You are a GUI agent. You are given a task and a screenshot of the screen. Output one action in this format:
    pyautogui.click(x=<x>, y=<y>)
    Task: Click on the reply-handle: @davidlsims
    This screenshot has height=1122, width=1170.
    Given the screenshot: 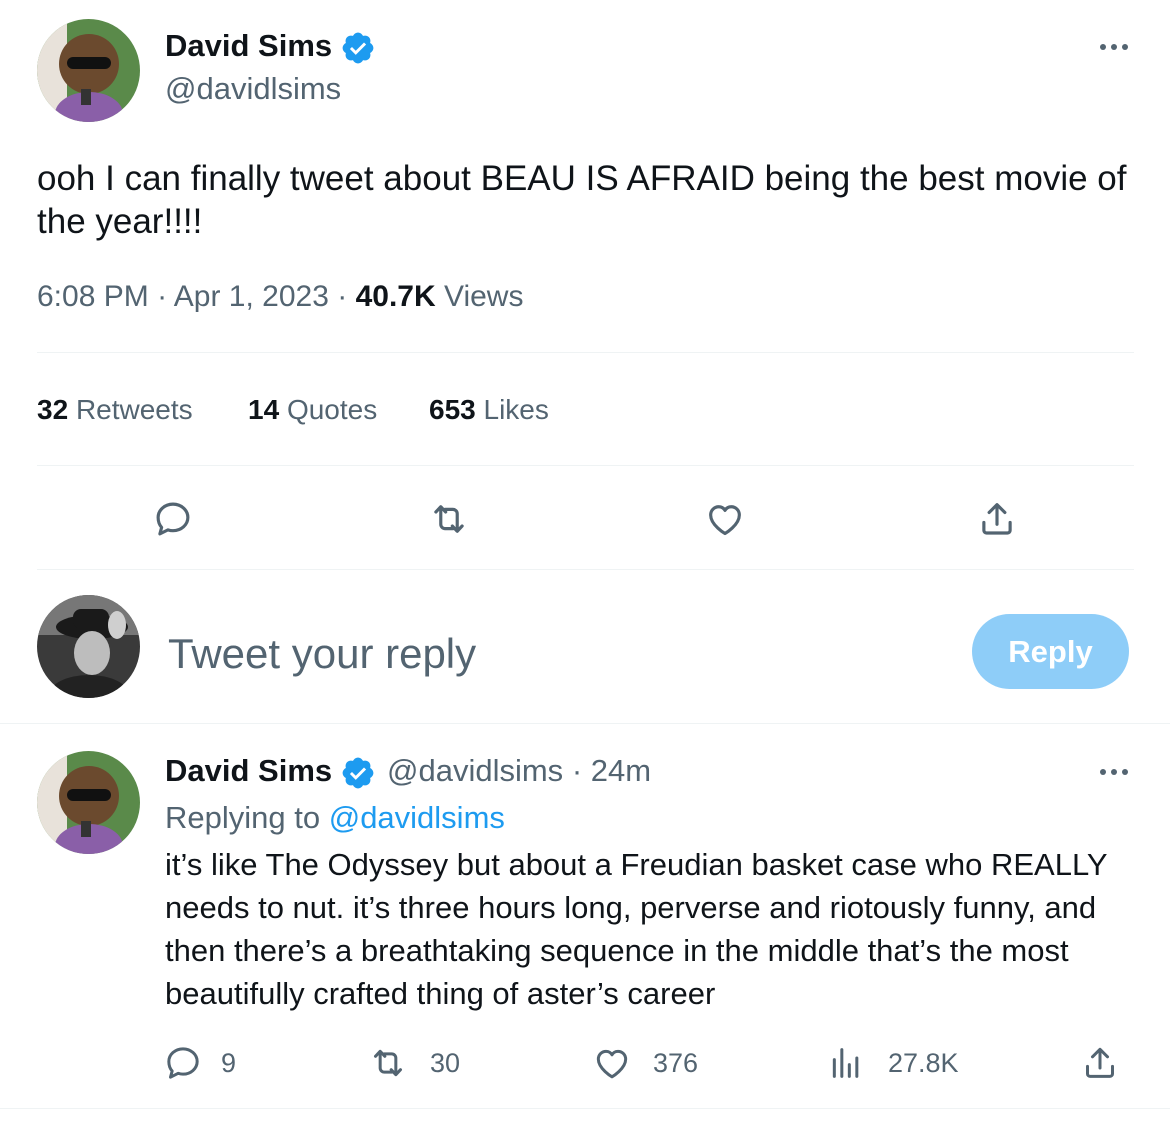 What is the action you would take?
    pyautogui.click(x=475, y=770)
    